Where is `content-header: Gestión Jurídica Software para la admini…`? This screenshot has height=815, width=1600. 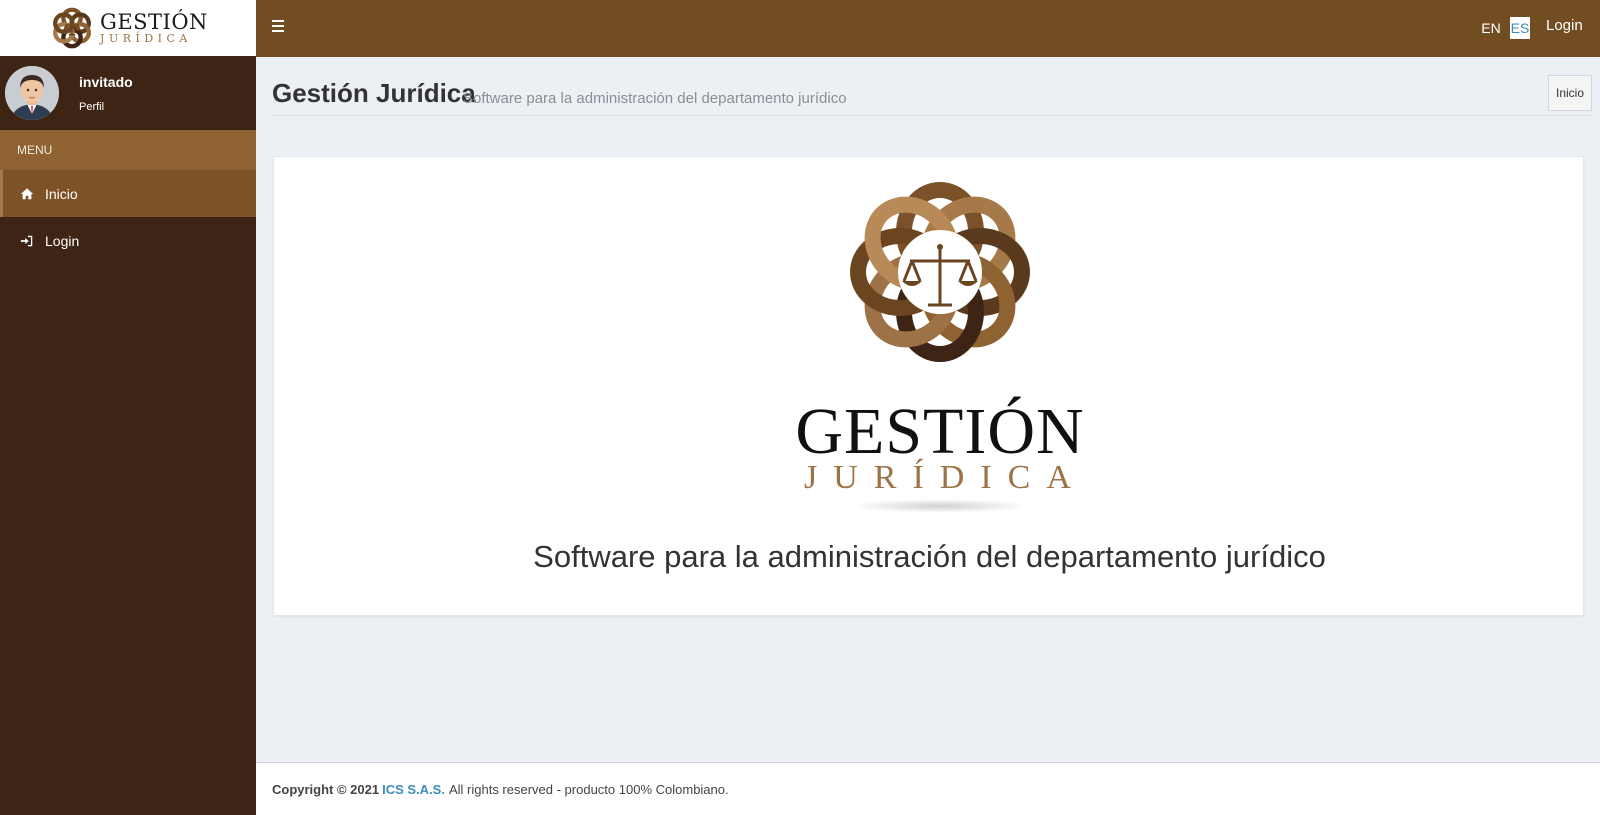 content-header: Gestión Jurídica Software para la admini… is located at coordinates (932, 95).